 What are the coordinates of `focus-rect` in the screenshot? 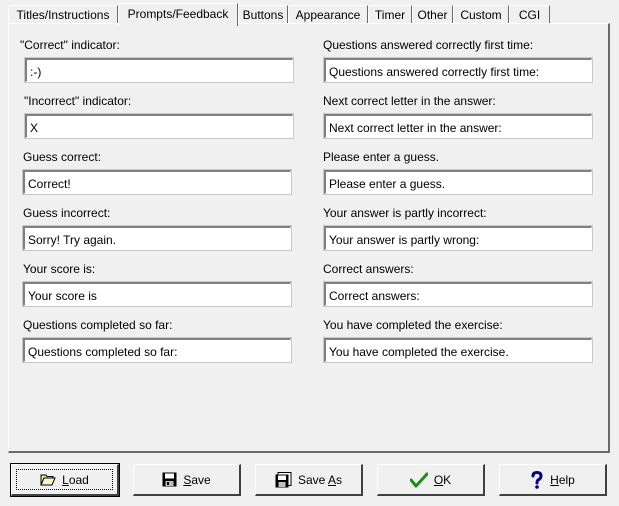 It's located at (64, 479).